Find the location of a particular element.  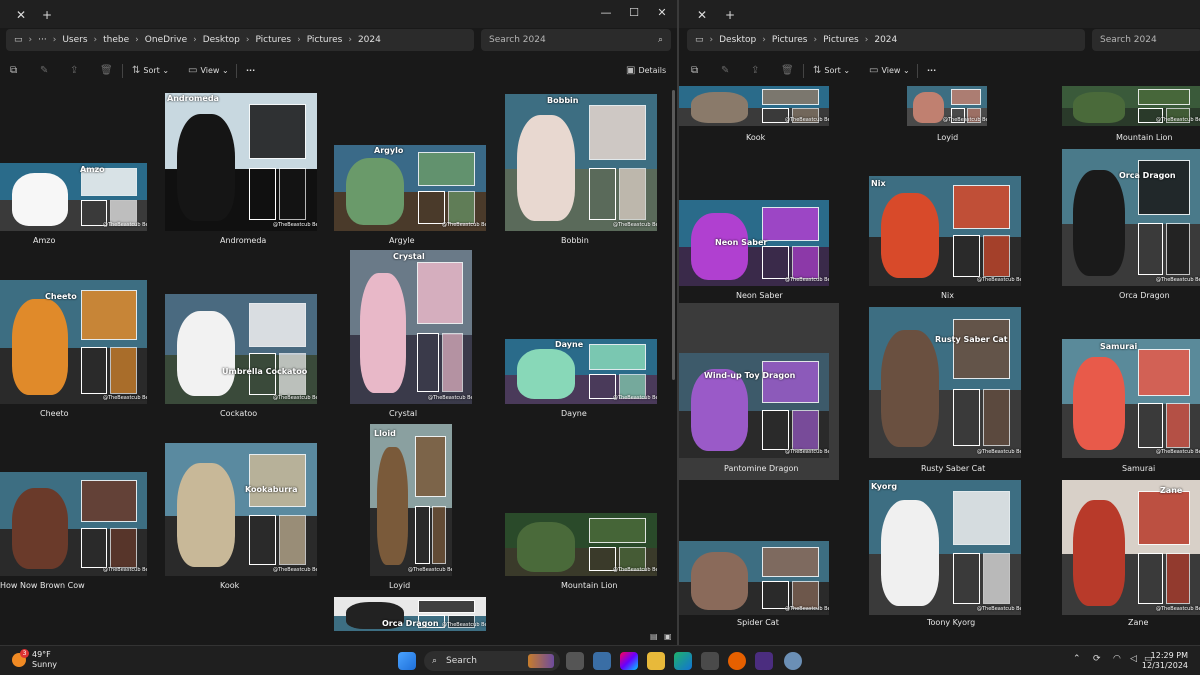

file-name-label: Zane is located at coordinates (1138, 622).